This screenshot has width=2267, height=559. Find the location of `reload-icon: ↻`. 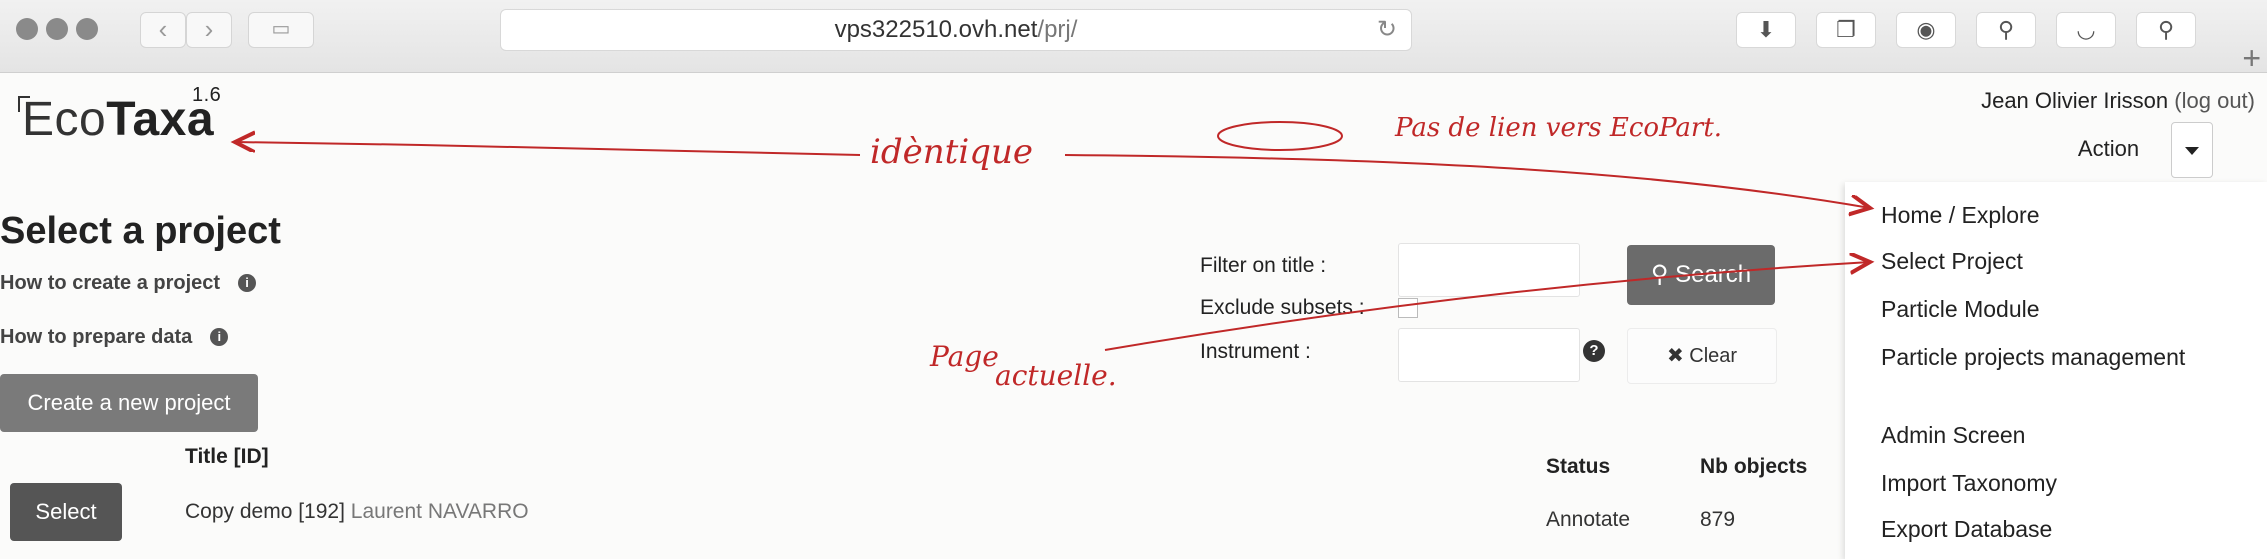

reload-icon: ↻ is located at coordinates (1387, 30).